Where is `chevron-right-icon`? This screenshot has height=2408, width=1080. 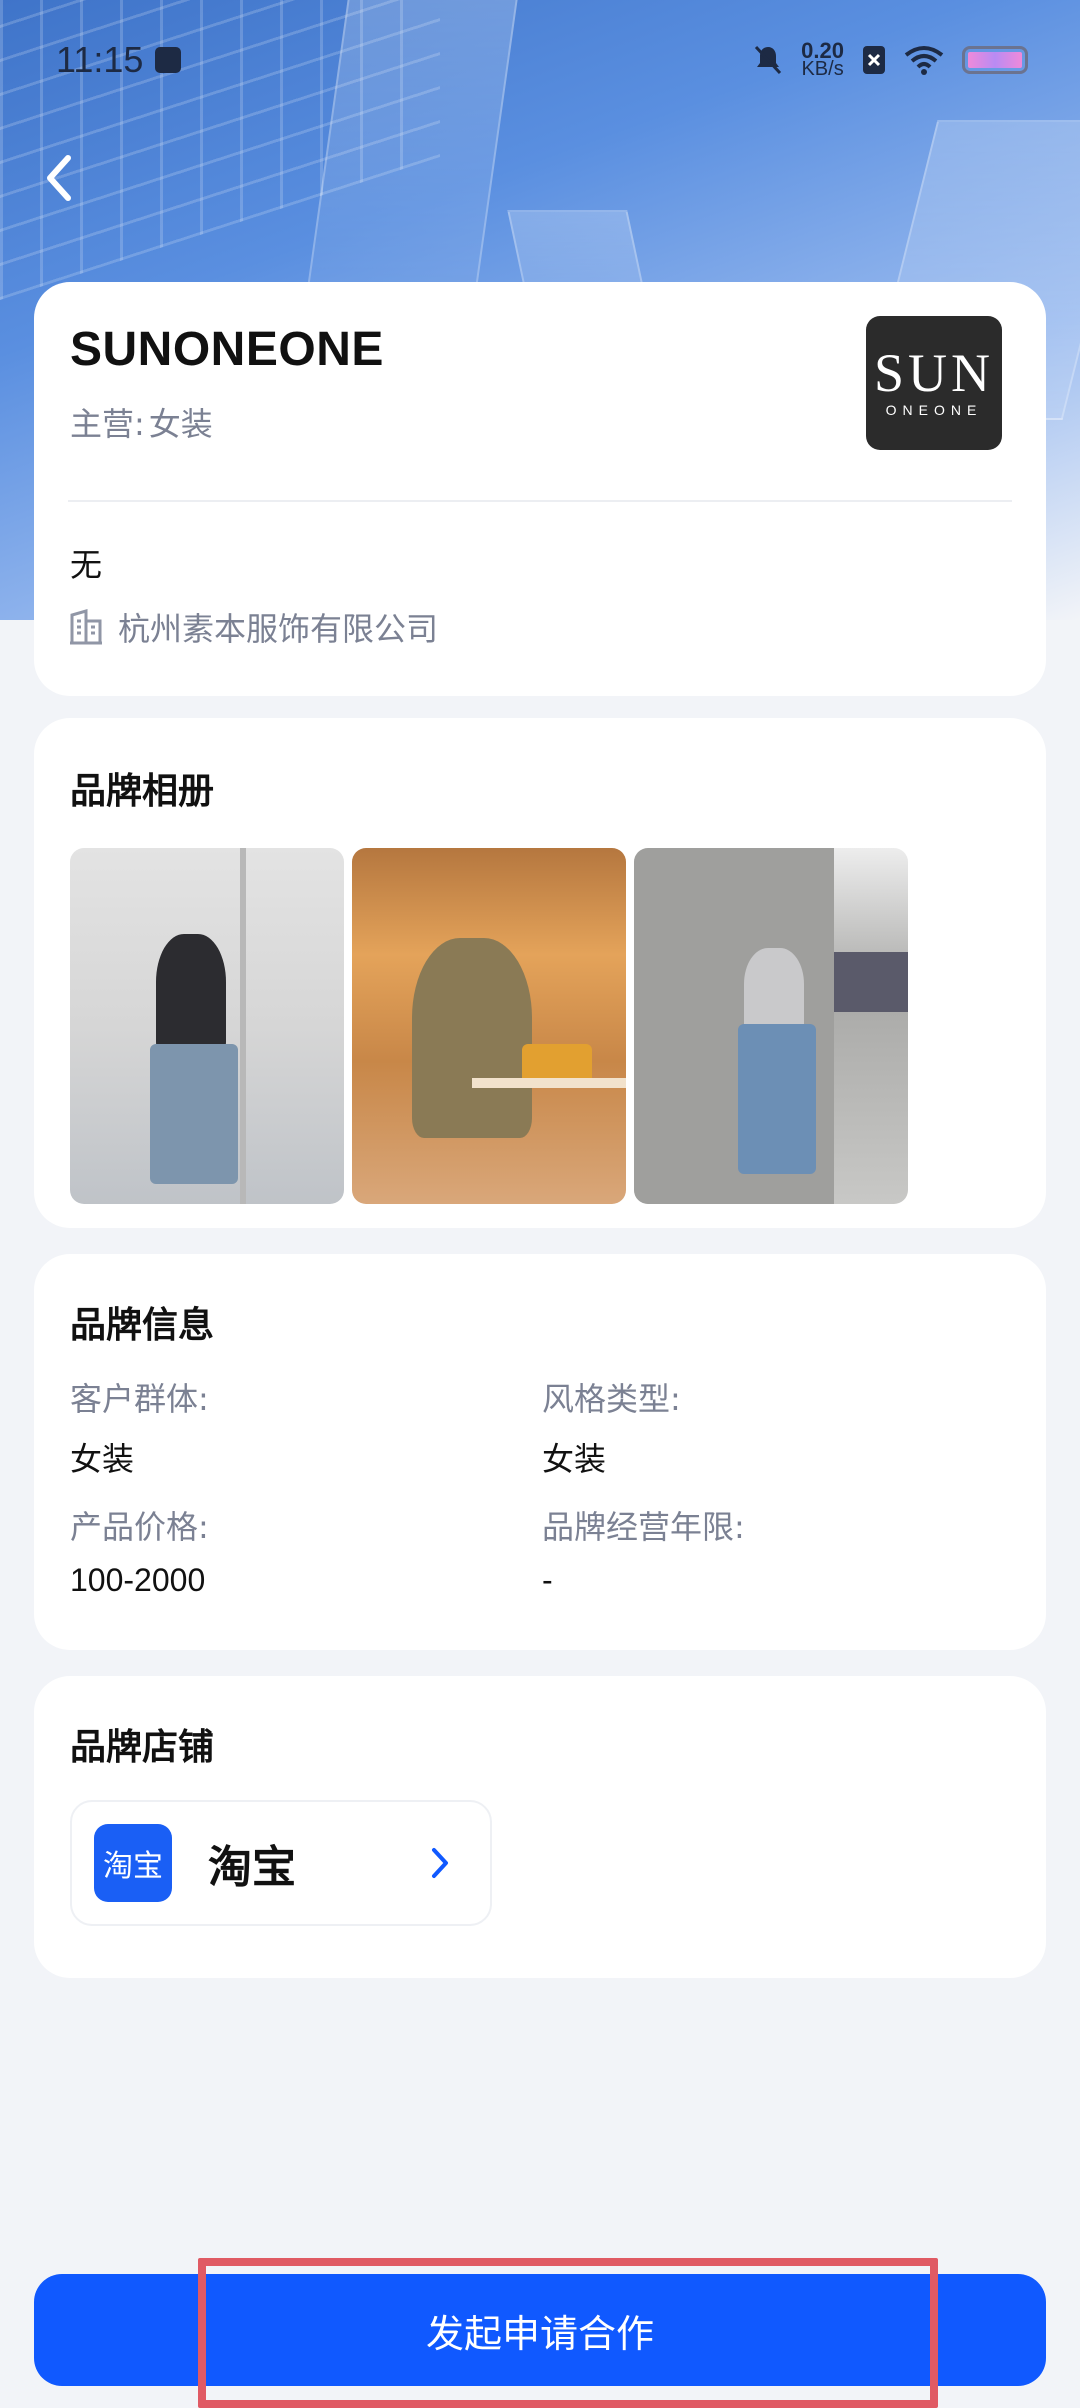
chevron-right-icon is located at coordinates (440, 1863).